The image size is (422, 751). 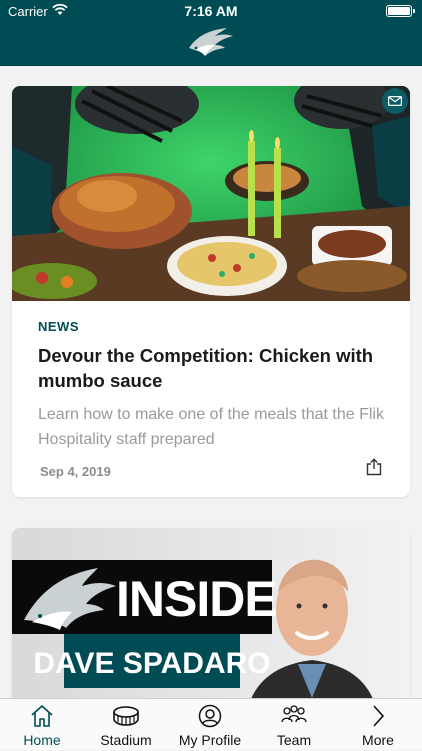 What do you see at coordinates (75, 471) in the screenshot?
I see `article-date: Sep 4, 2019` at bounding box center [75, 471].